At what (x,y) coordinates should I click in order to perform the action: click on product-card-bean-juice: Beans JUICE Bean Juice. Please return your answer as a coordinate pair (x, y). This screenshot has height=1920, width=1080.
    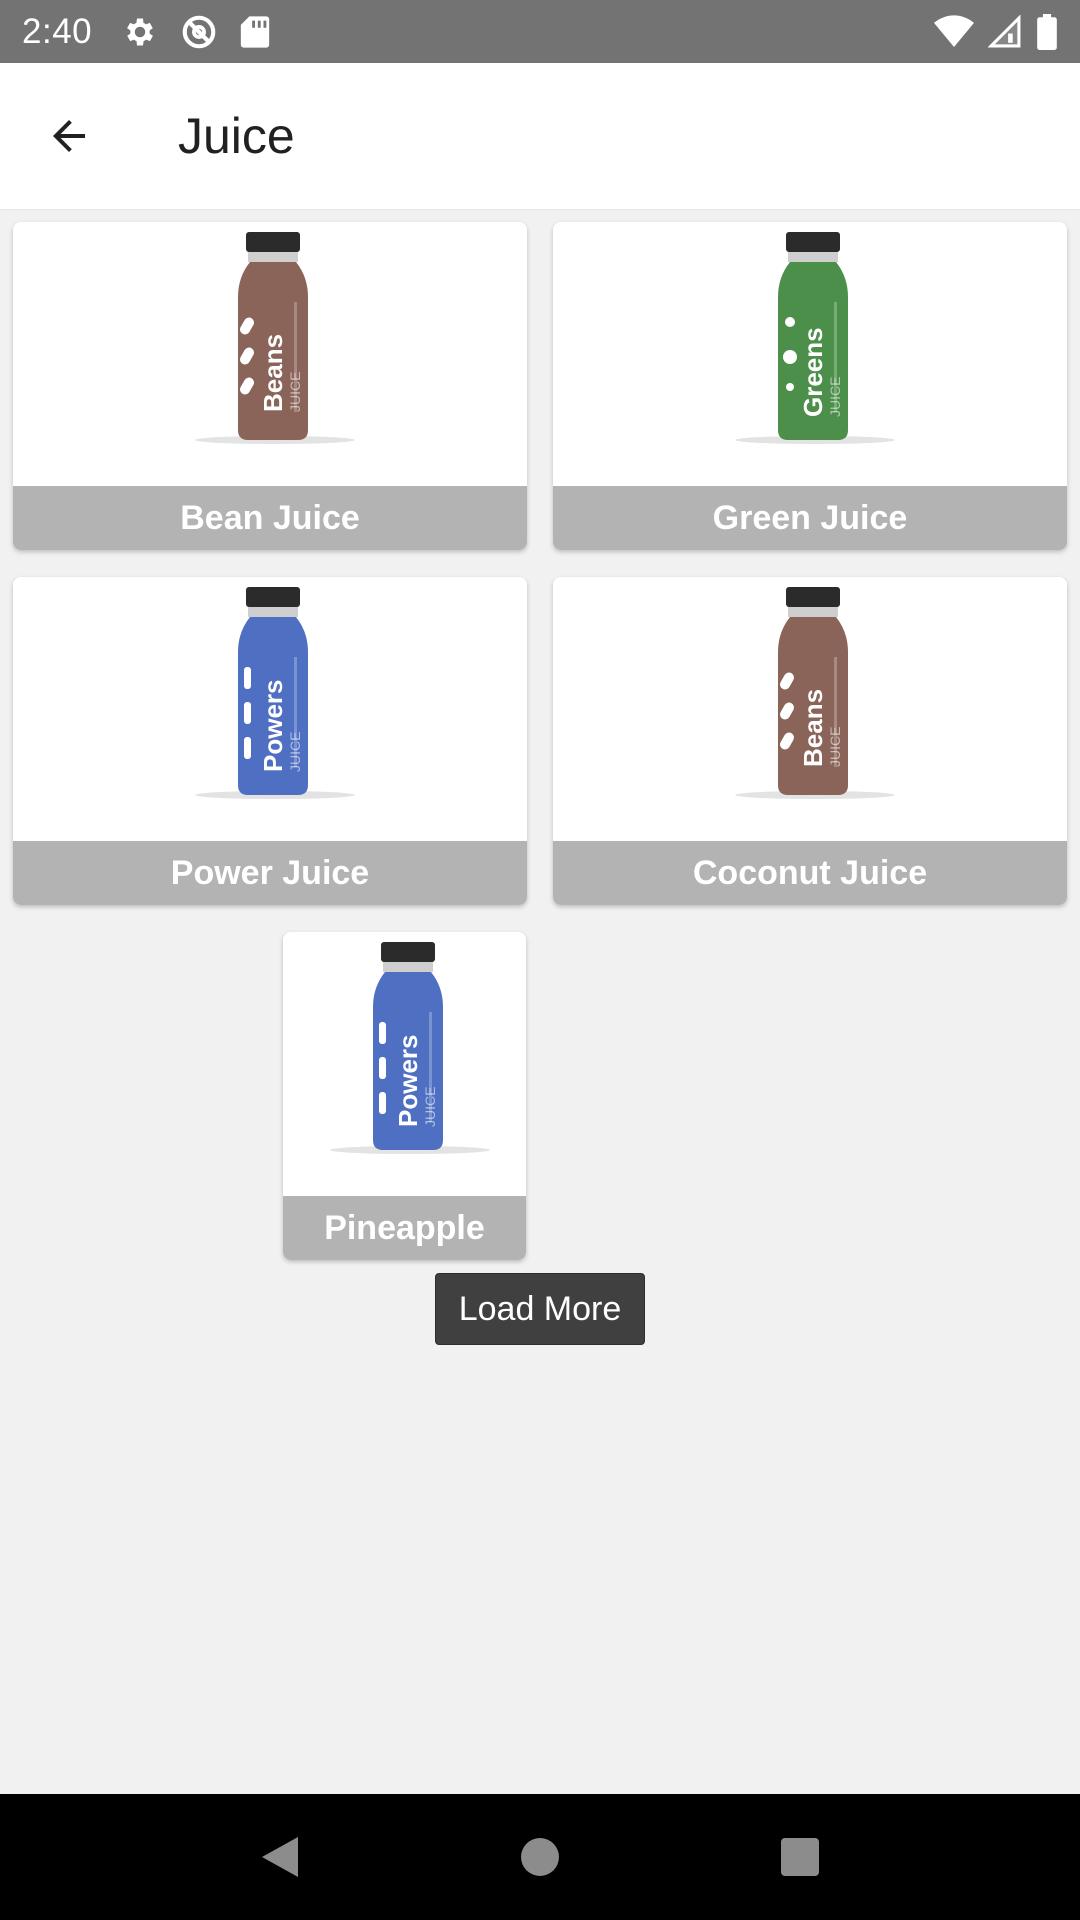
    Looking at the image, I should click on (270, 386).